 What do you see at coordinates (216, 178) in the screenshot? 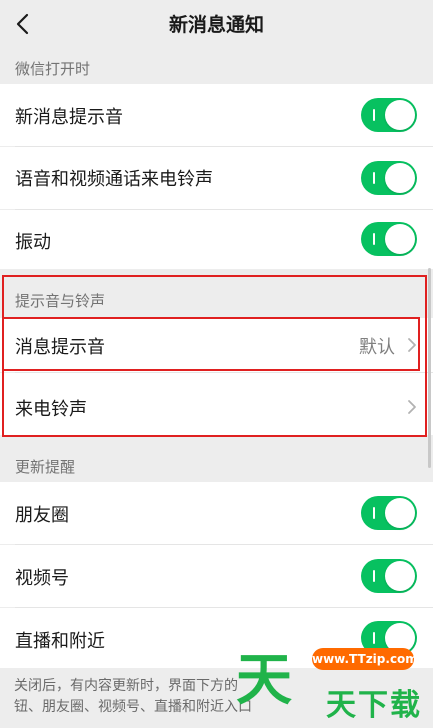
I see `setting-row-call-ringtone: 语音和视频通话来电铃声` at bounding box center [216, 178].